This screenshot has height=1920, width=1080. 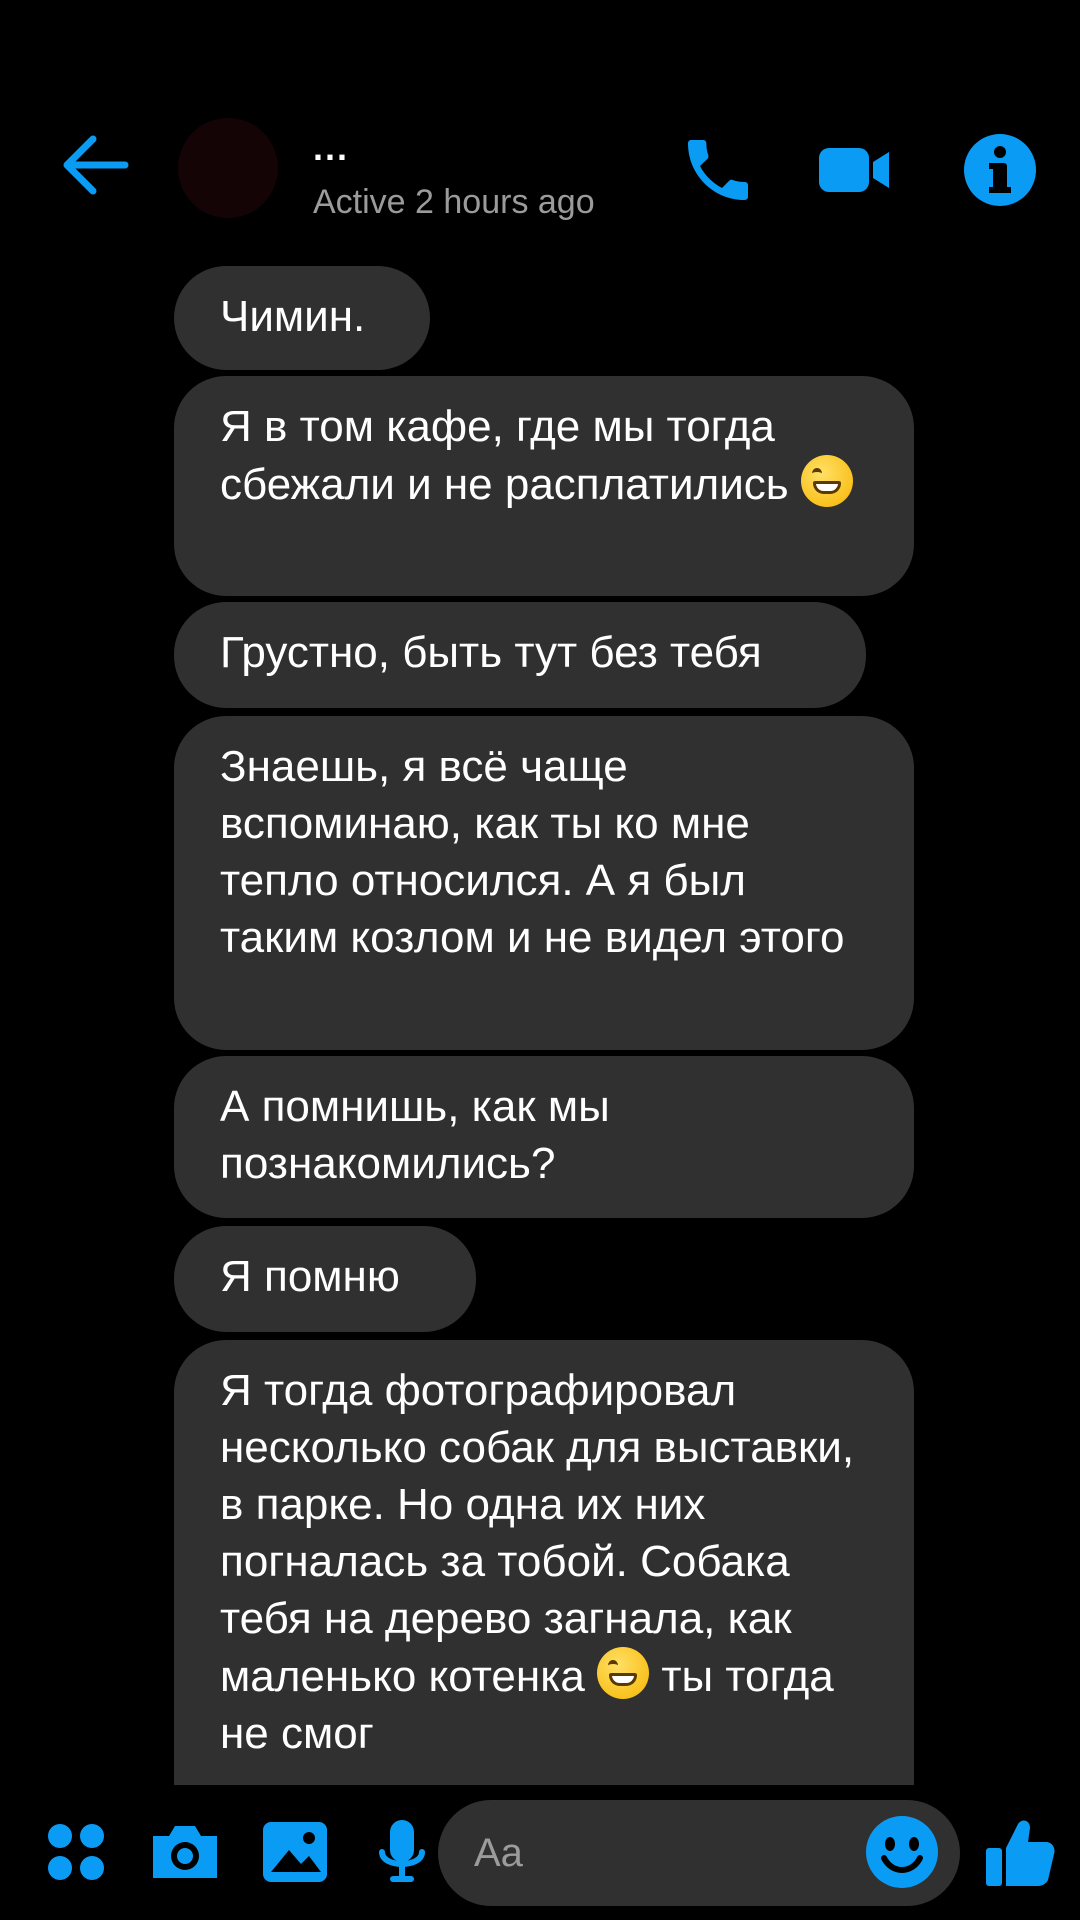 I want to click on call-button, so click(x=718, y=170).